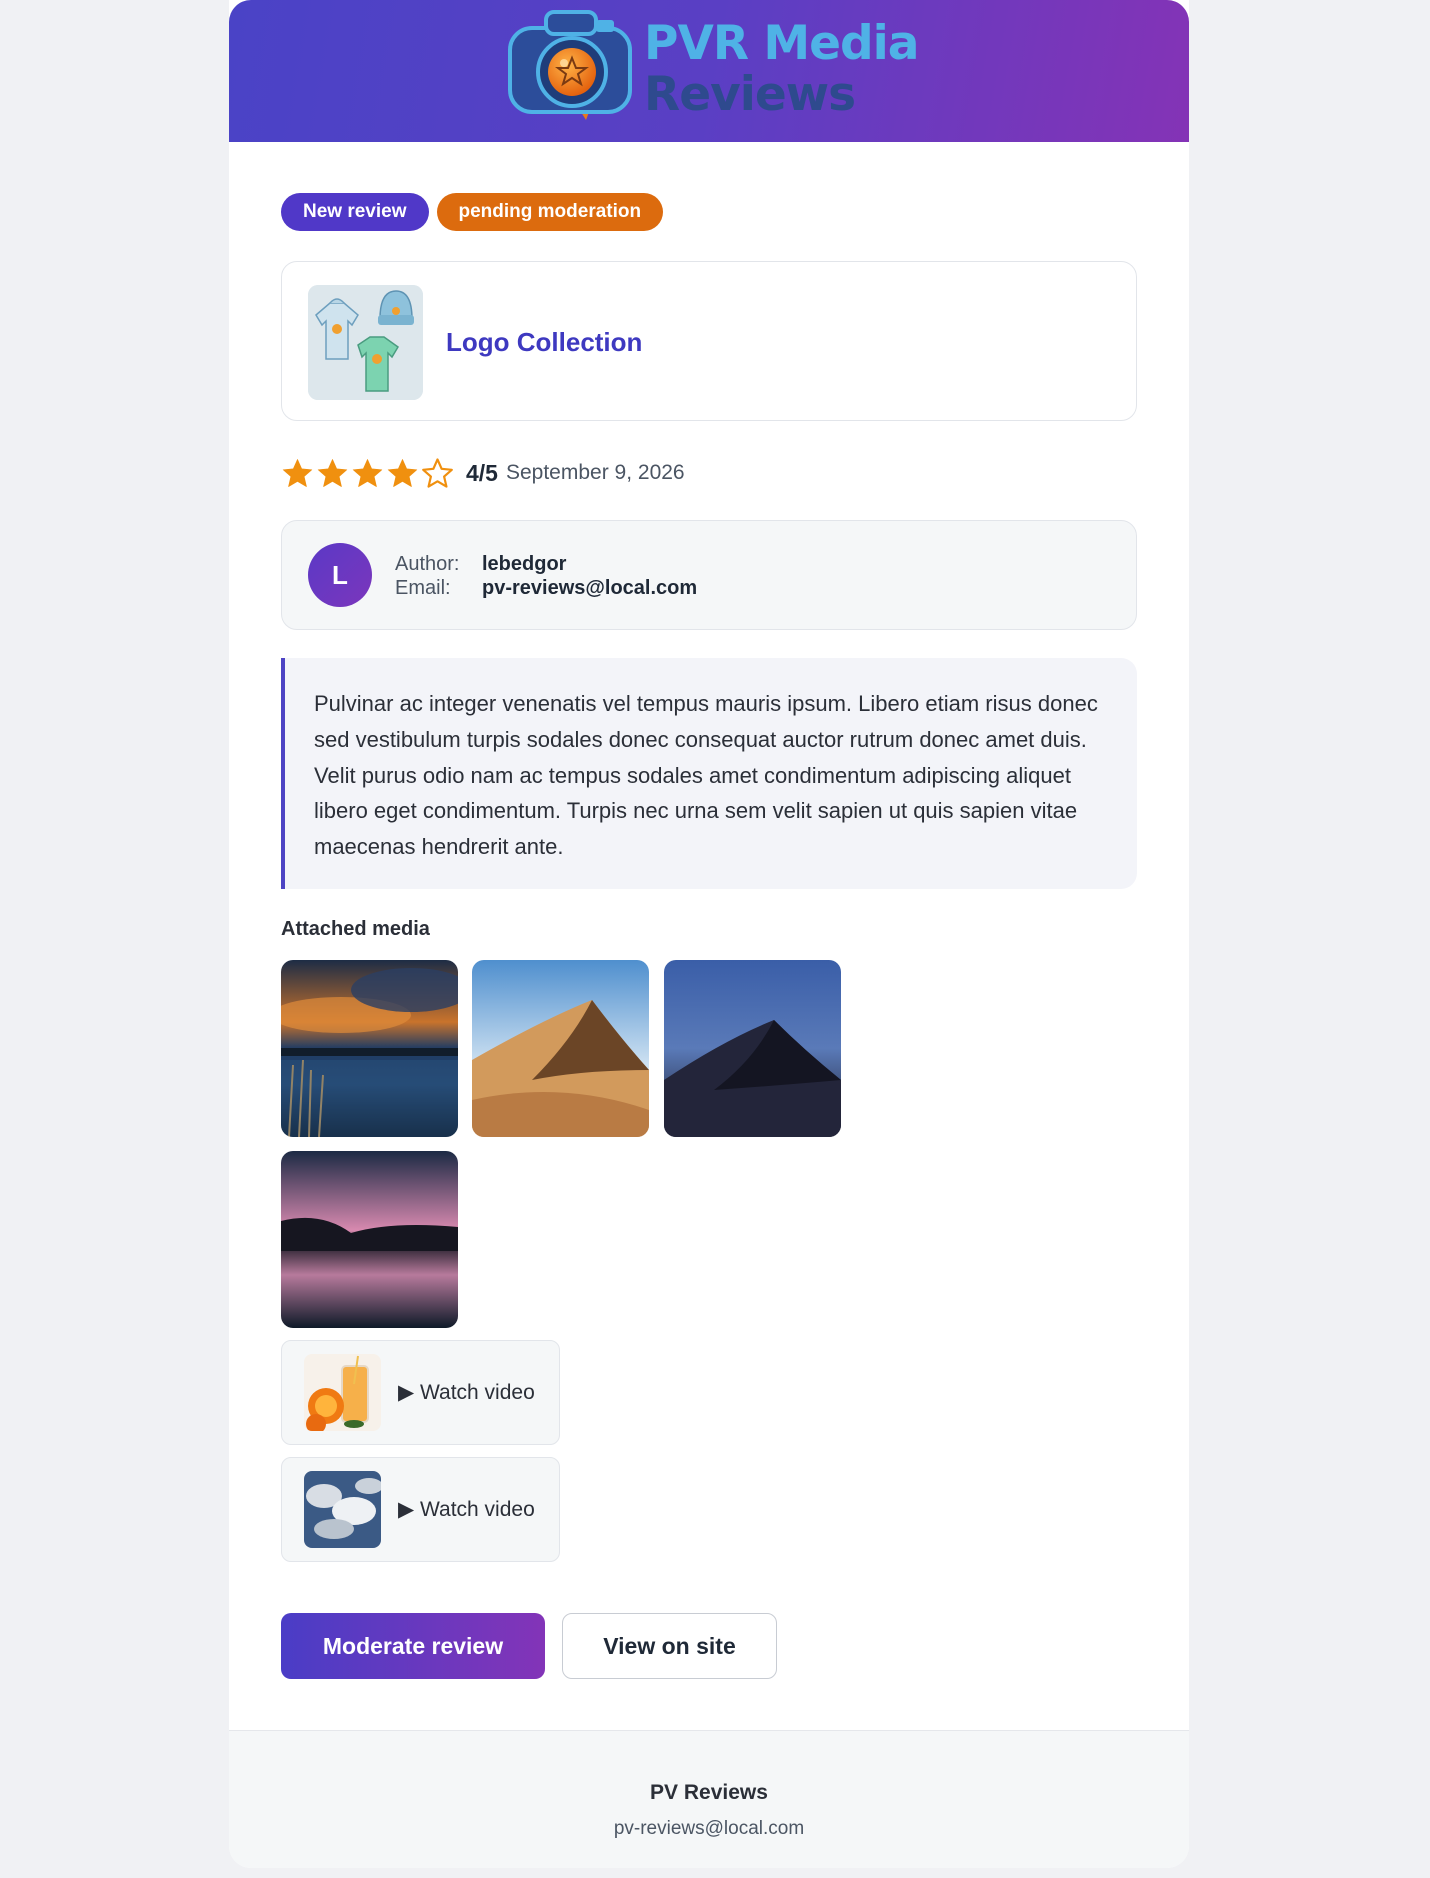  What do you see at coordinates (750, 94) in the screenshot?
I see `brand-line-2: Reviews` at bounding box center [750, 94].